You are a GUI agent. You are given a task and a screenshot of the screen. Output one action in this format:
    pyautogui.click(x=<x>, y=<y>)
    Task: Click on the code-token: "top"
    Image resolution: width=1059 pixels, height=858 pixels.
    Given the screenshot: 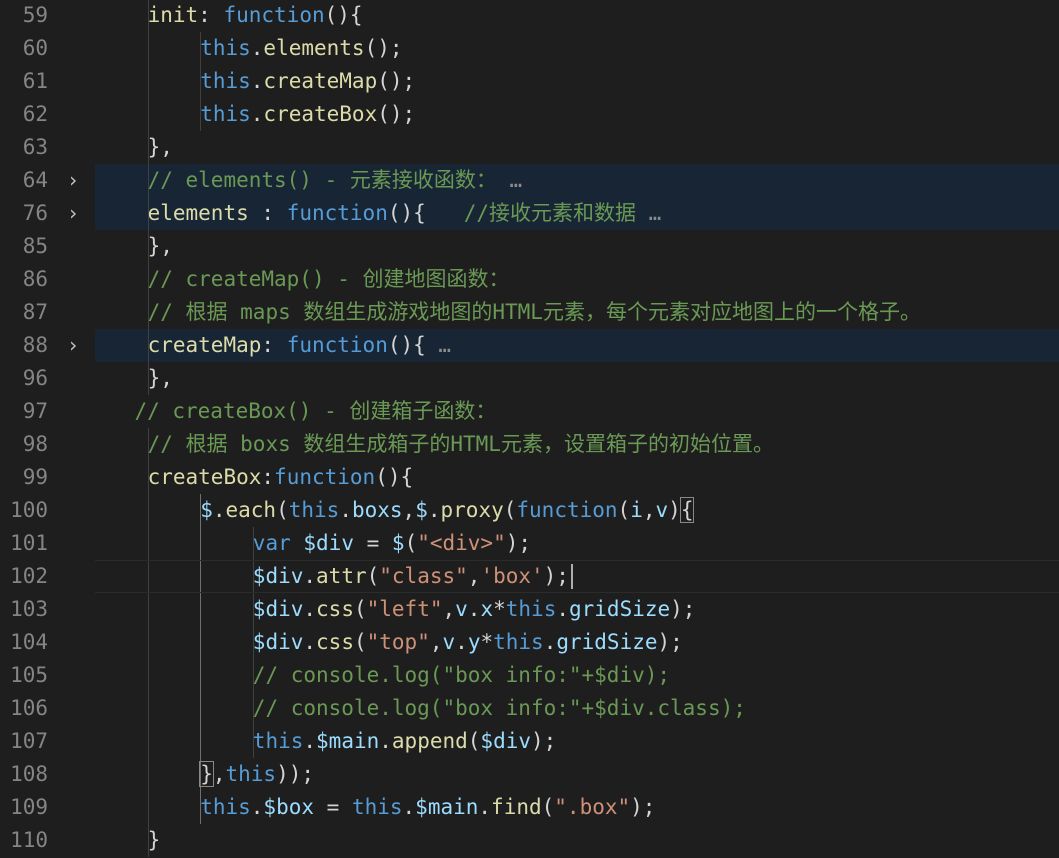 What is the action you would take?
    pyautogui.click(x=398, y=642)
    